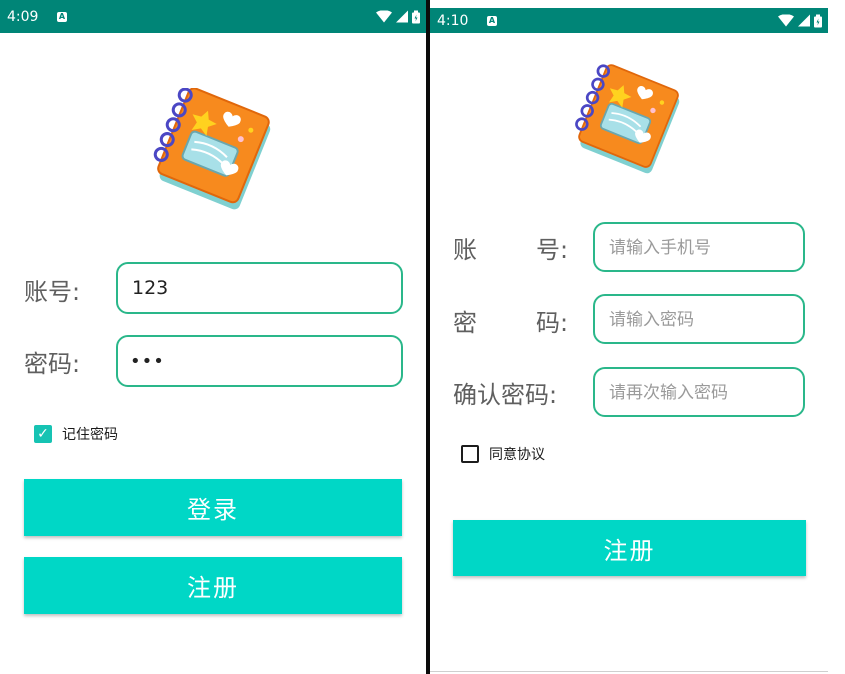  Describe the element at coordinates (213, 507) in the screenshot. I see `login-button: 登录` at that location.